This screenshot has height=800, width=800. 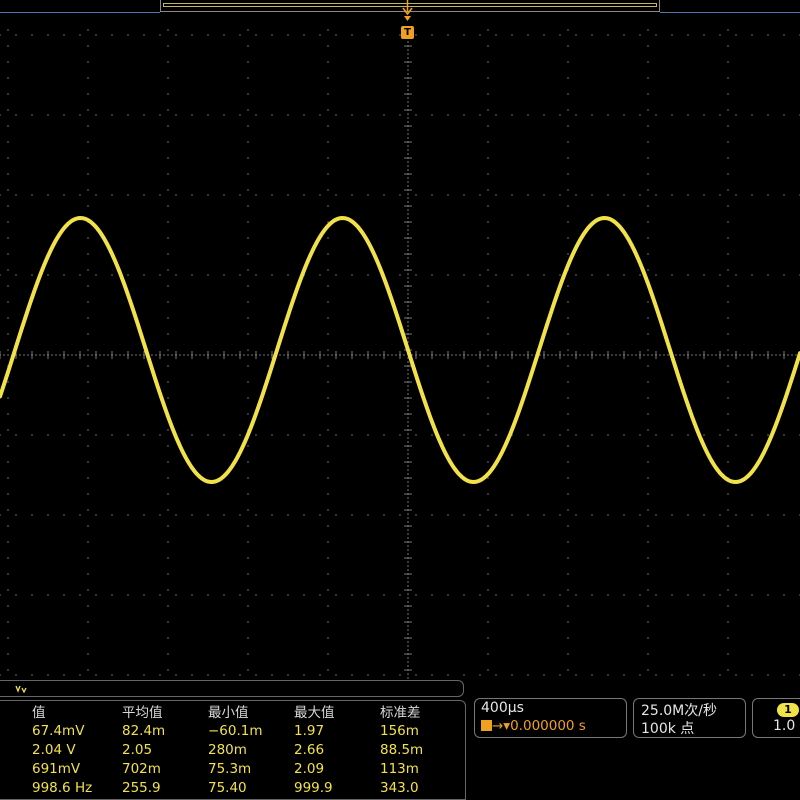 What do you see at coordinates (227, 750) in the screenshot?
I see `cell-min: 280m` at bounding box center [227, 750].